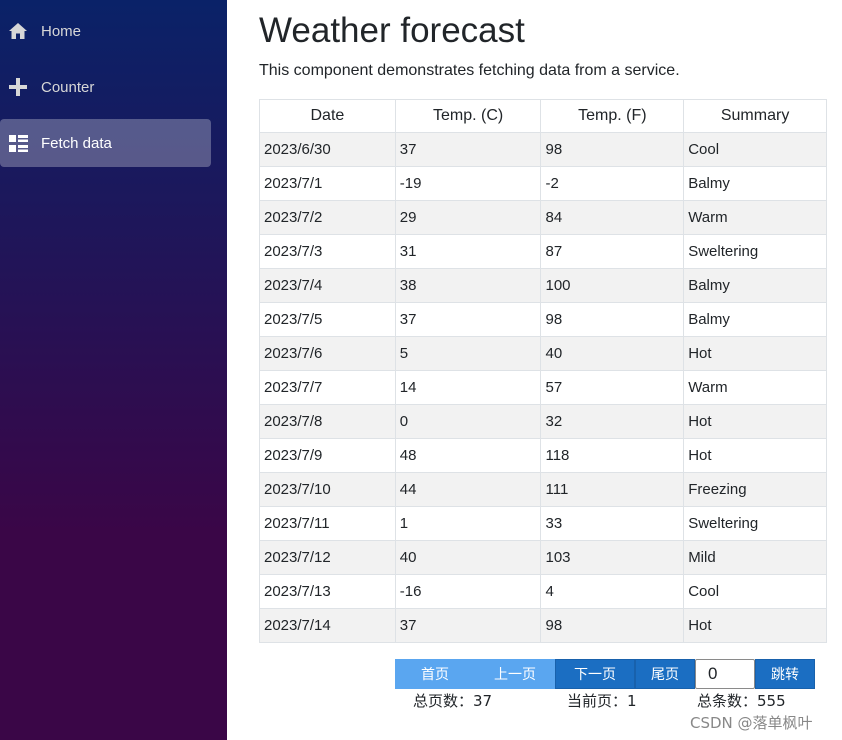 This screenshot has height=740, width=842. What do you see at coordinates (612, 251) in the screenshot?
I see `cell-temp-f: 87` at bounding box center [612, 251].